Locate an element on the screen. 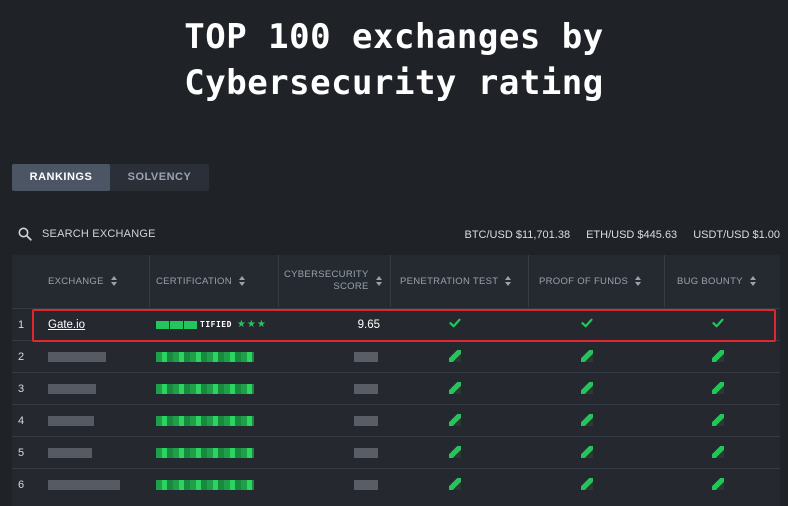  table-row: 1 Gate.io TIFIED ★★★ 9.65 is located at coordinates (396, 324).